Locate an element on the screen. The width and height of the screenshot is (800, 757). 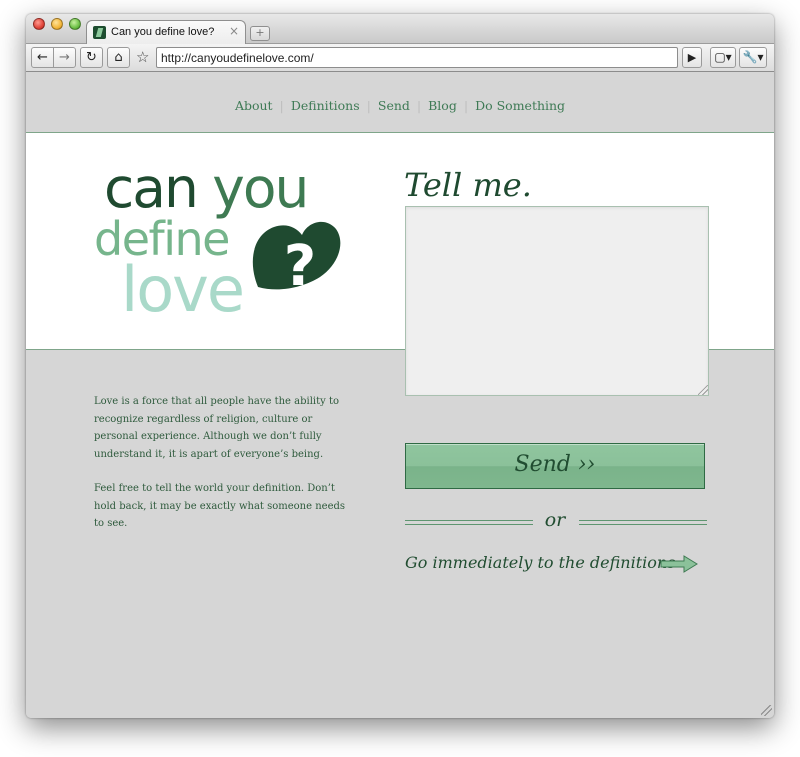
address-bar is located at coordinates (417, 57).